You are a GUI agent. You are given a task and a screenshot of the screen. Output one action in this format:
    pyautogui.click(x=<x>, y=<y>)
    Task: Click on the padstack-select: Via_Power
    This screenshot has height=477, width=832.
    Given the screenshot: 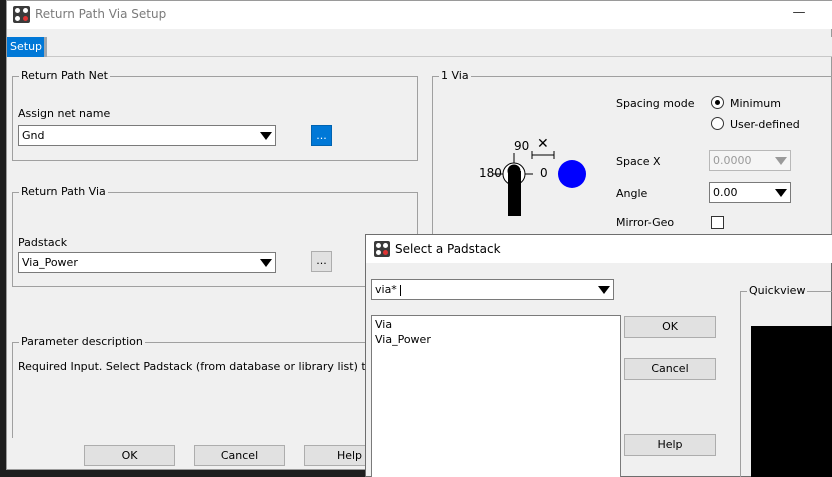 What is the action you would take?
    pyautogui.click(x=147, y=262)
    